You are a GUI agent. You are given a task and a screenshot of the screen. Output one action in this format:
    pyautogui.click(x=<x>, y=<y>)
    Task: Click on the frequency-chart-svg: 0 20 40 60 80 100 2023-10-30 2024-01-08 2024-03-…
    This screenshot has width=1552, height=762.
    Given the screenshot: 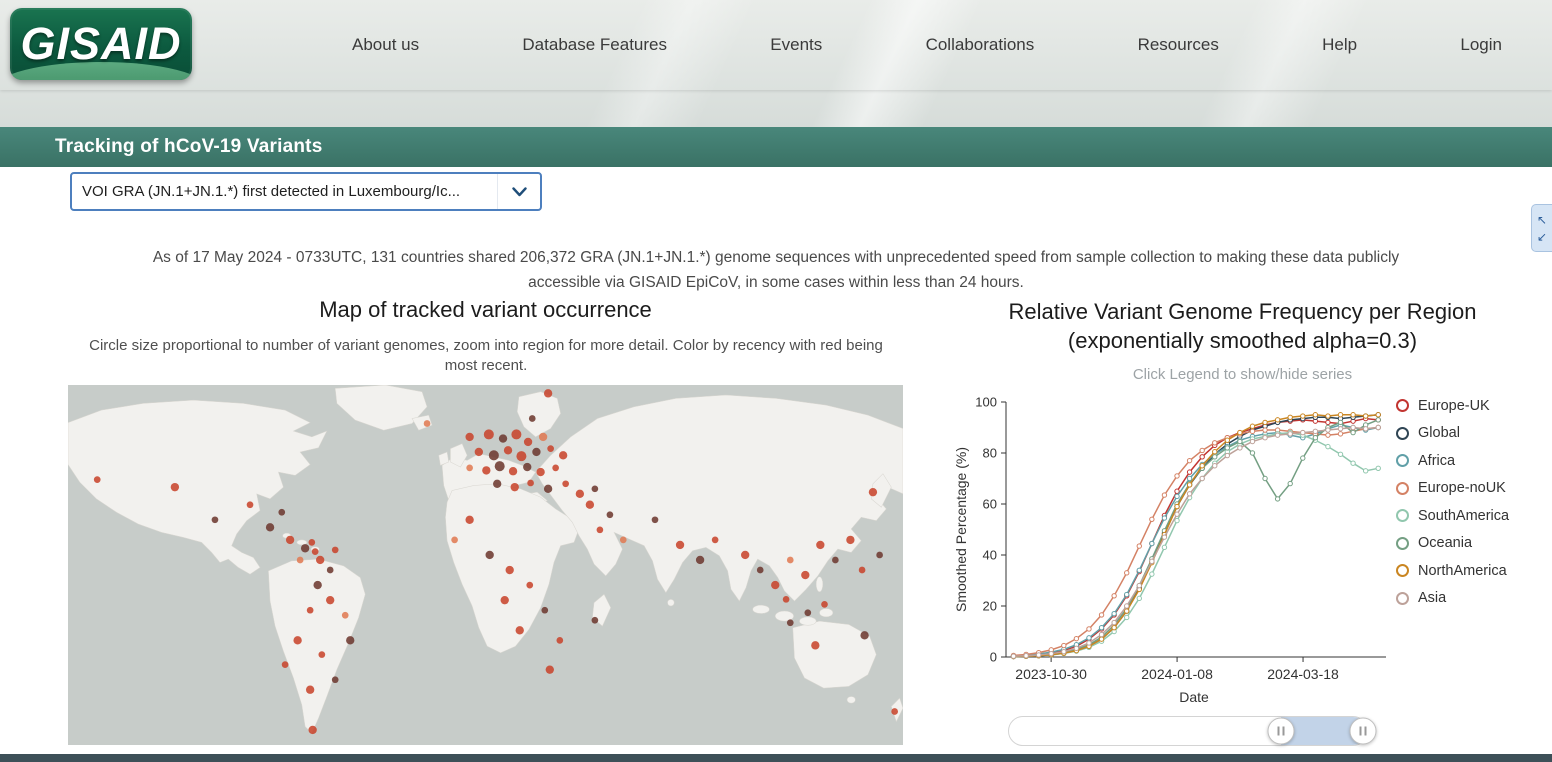 What is the action you would take?
    pyautogui.click(x=1169, y=550)
    